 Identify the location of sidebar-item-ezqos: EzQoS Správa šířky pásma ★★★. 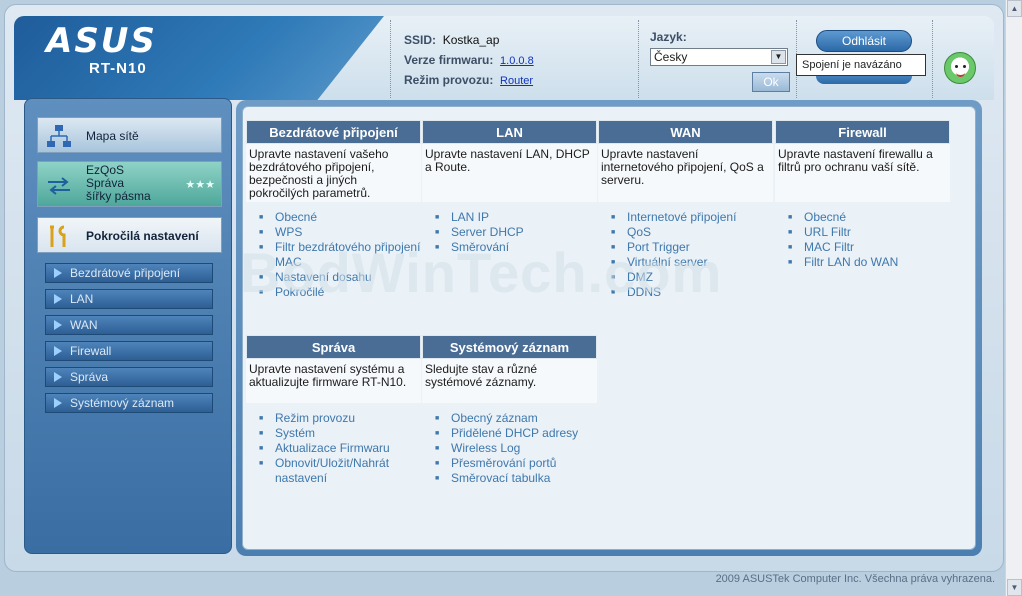
(129, 184).